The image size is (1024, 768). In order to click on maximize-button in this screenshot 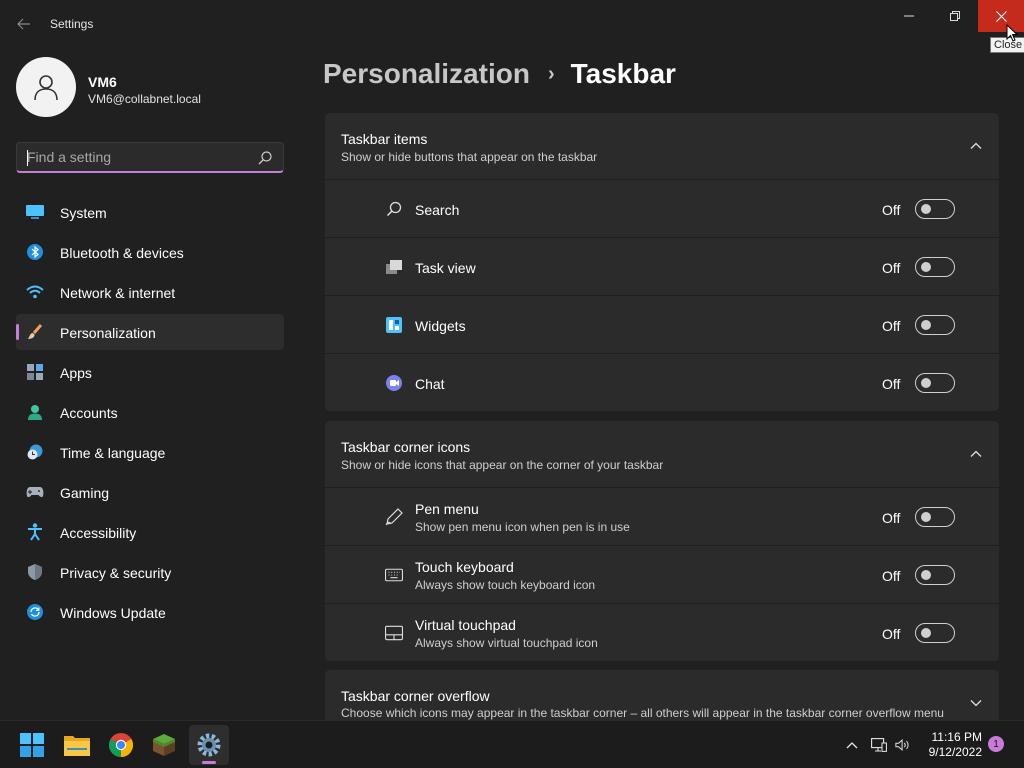, I will do `click(955, 16)`.